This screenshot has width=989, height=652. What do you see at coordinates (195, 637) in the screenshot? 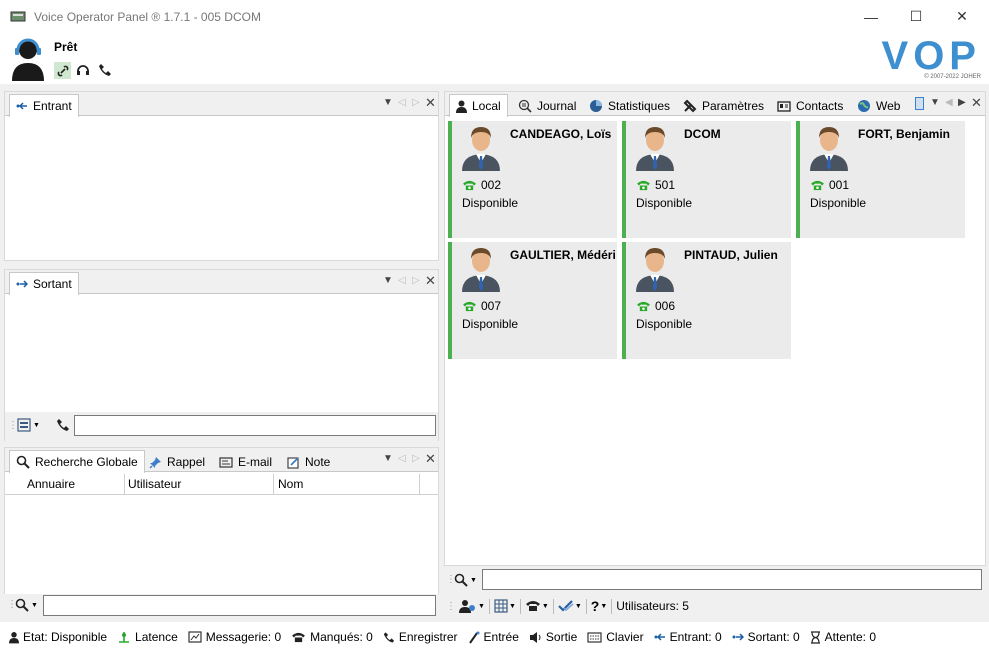
I see `voicemail-icon` at bounding box center [195, 637].